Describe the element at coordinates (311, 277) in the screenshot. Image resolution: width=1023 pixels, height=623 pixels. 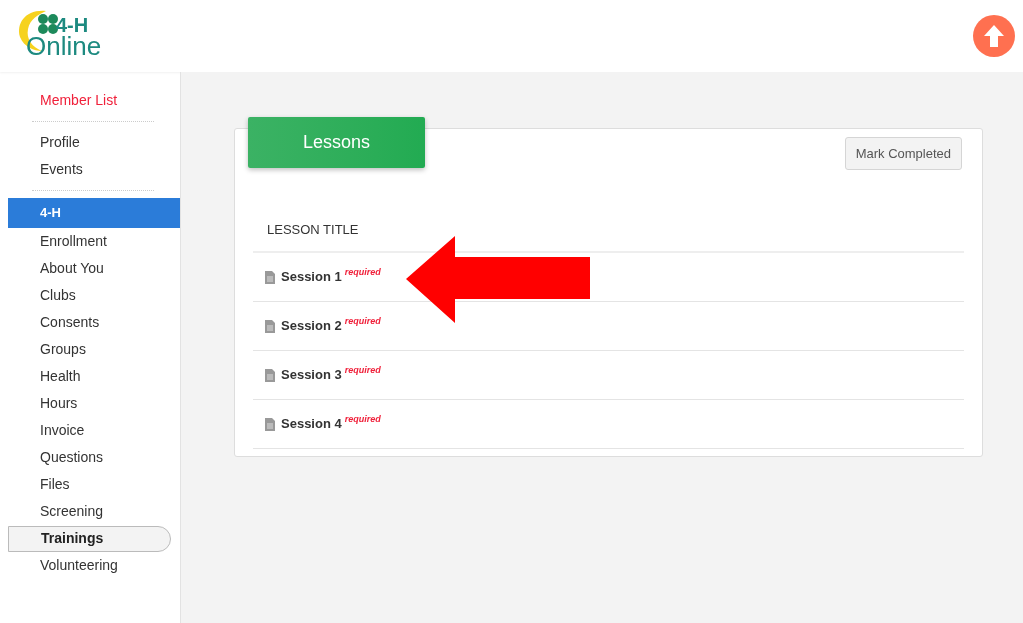
I see `lesson-link: Session 1` at that location.